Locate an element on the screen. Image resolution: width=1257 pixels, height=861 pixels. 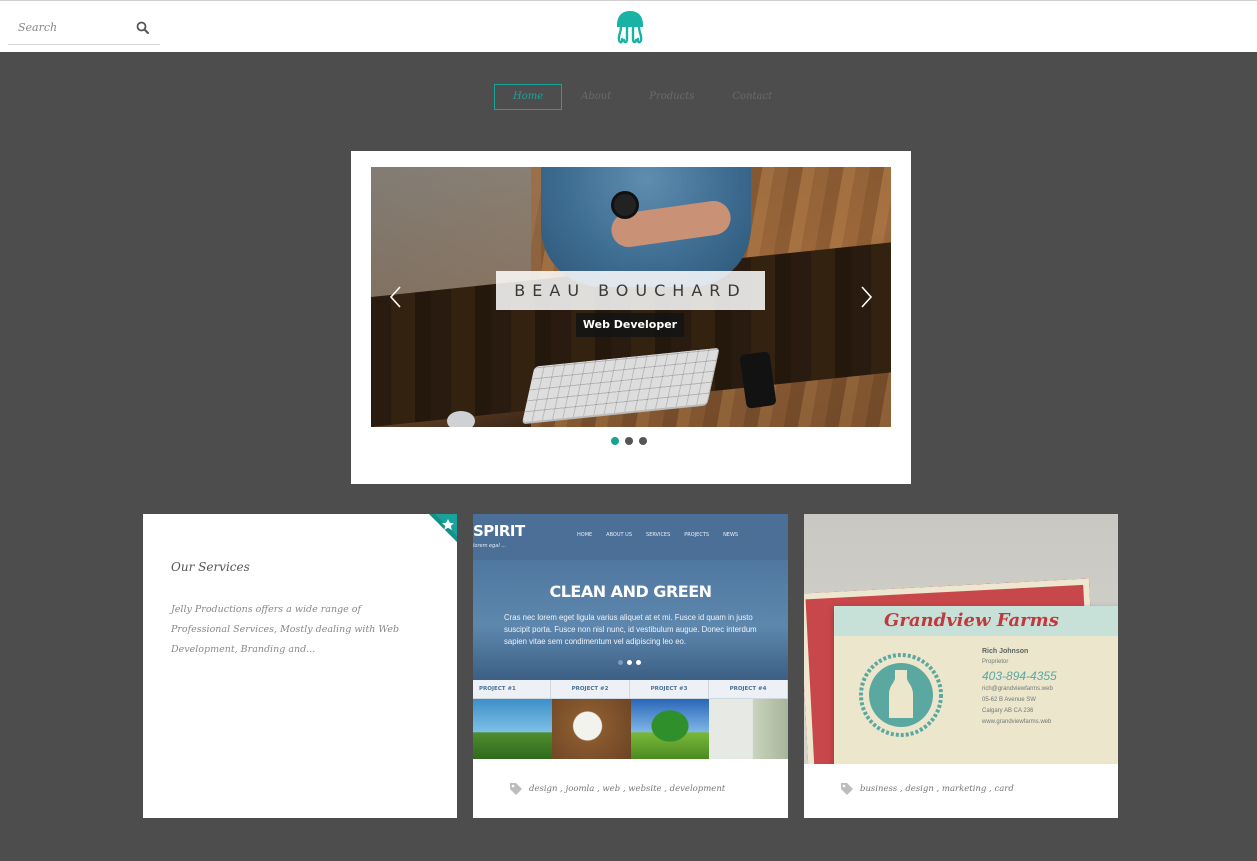
grandview-website: www.grandviewfarms.web is located at coordinates (1017, 722).